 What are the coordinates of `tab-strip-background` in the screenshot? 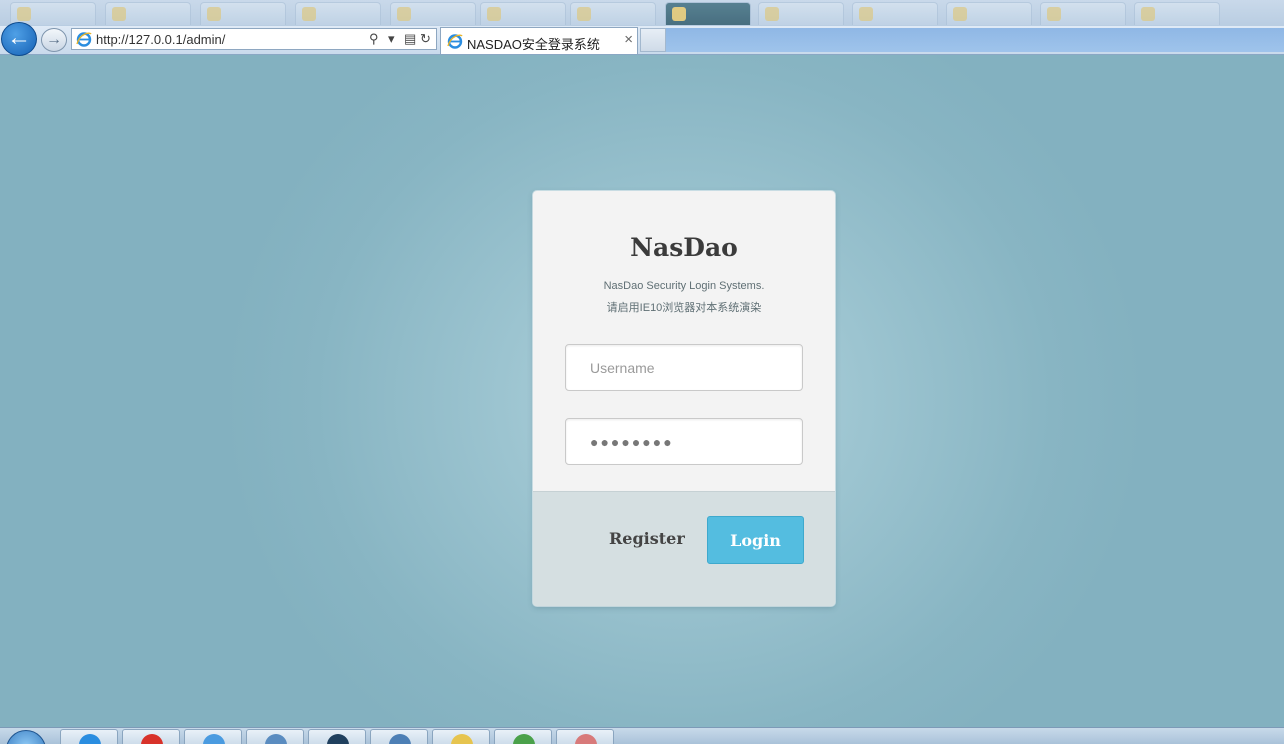 It's located at (975, 40).